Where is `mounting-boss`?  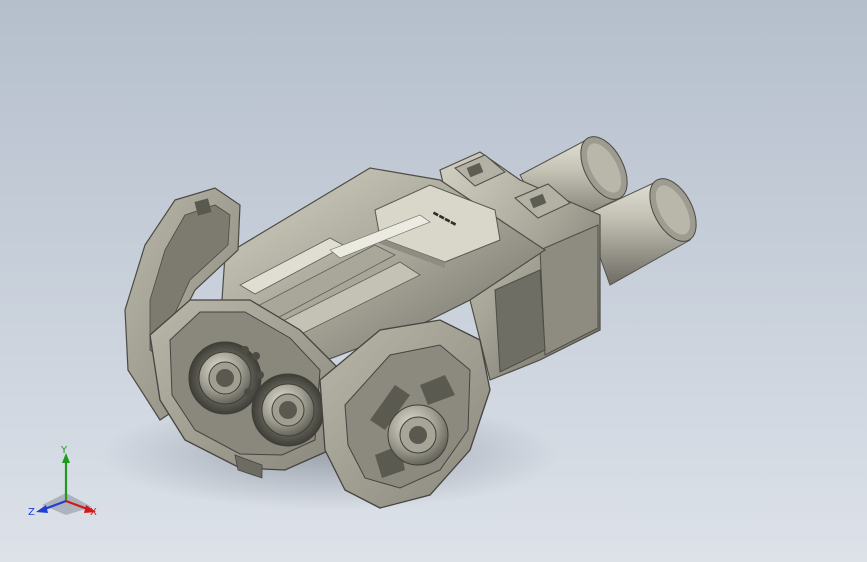
mounting-boss is located at coordinates (418, 435).